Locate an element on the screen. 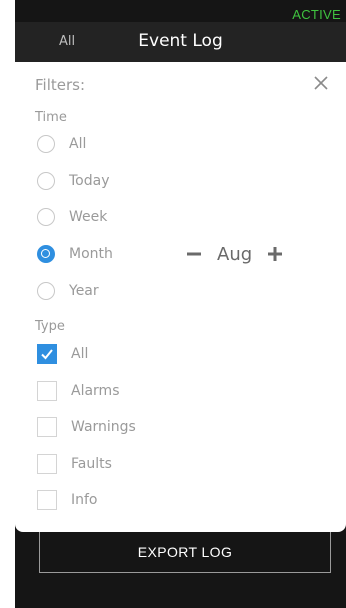 This screenshot has width=346, height=608. month-value: Aug is located at coordinates (235, 254).